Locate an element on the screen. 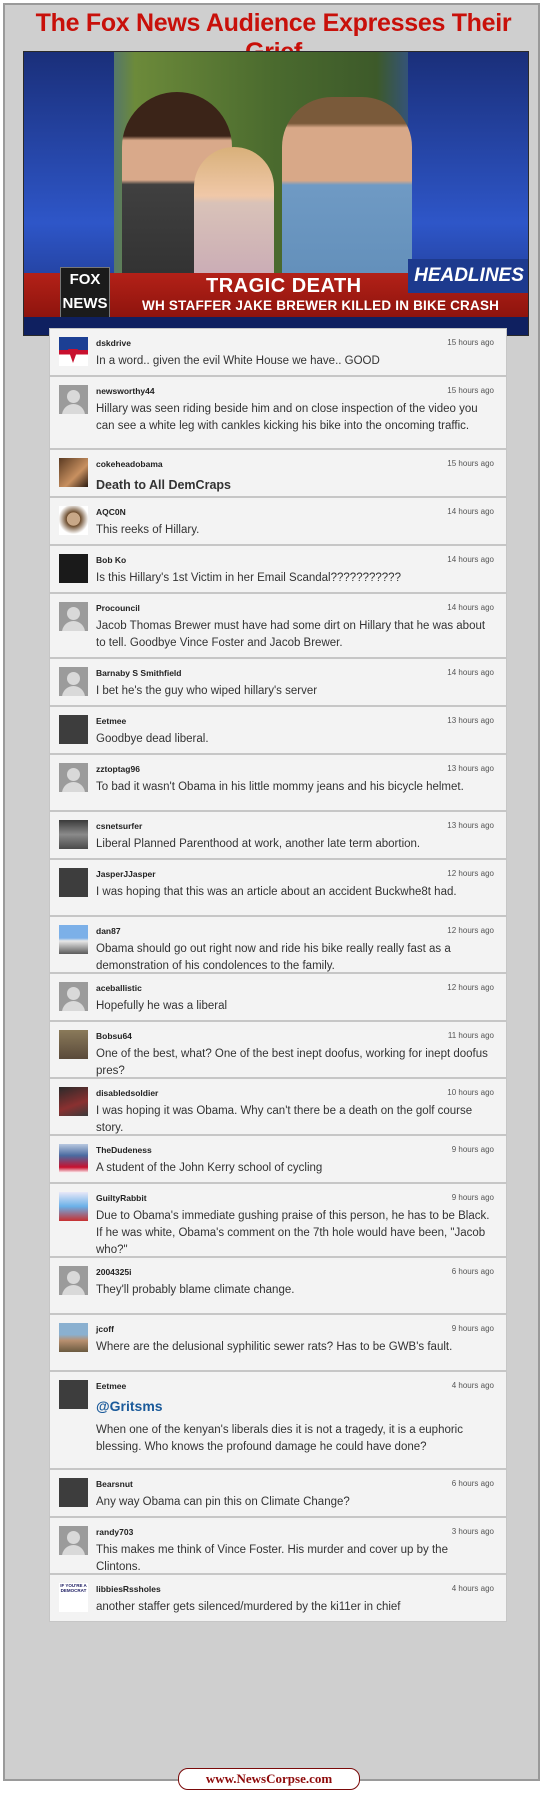 The width and height of the screenshot is (550, 1797). comment-username: AQC0N is located at coordinates (111, 512).